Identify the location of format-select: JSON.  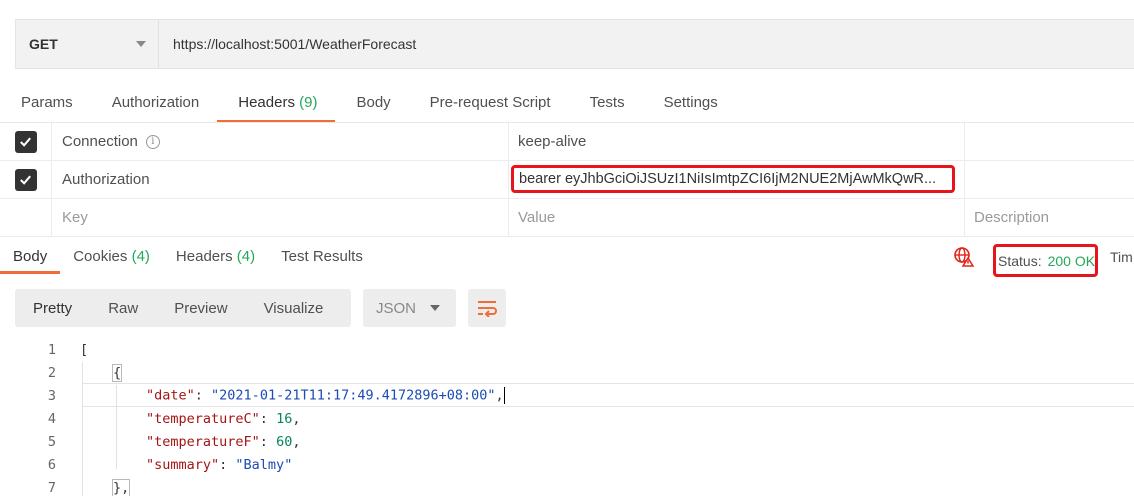
(409, 308).